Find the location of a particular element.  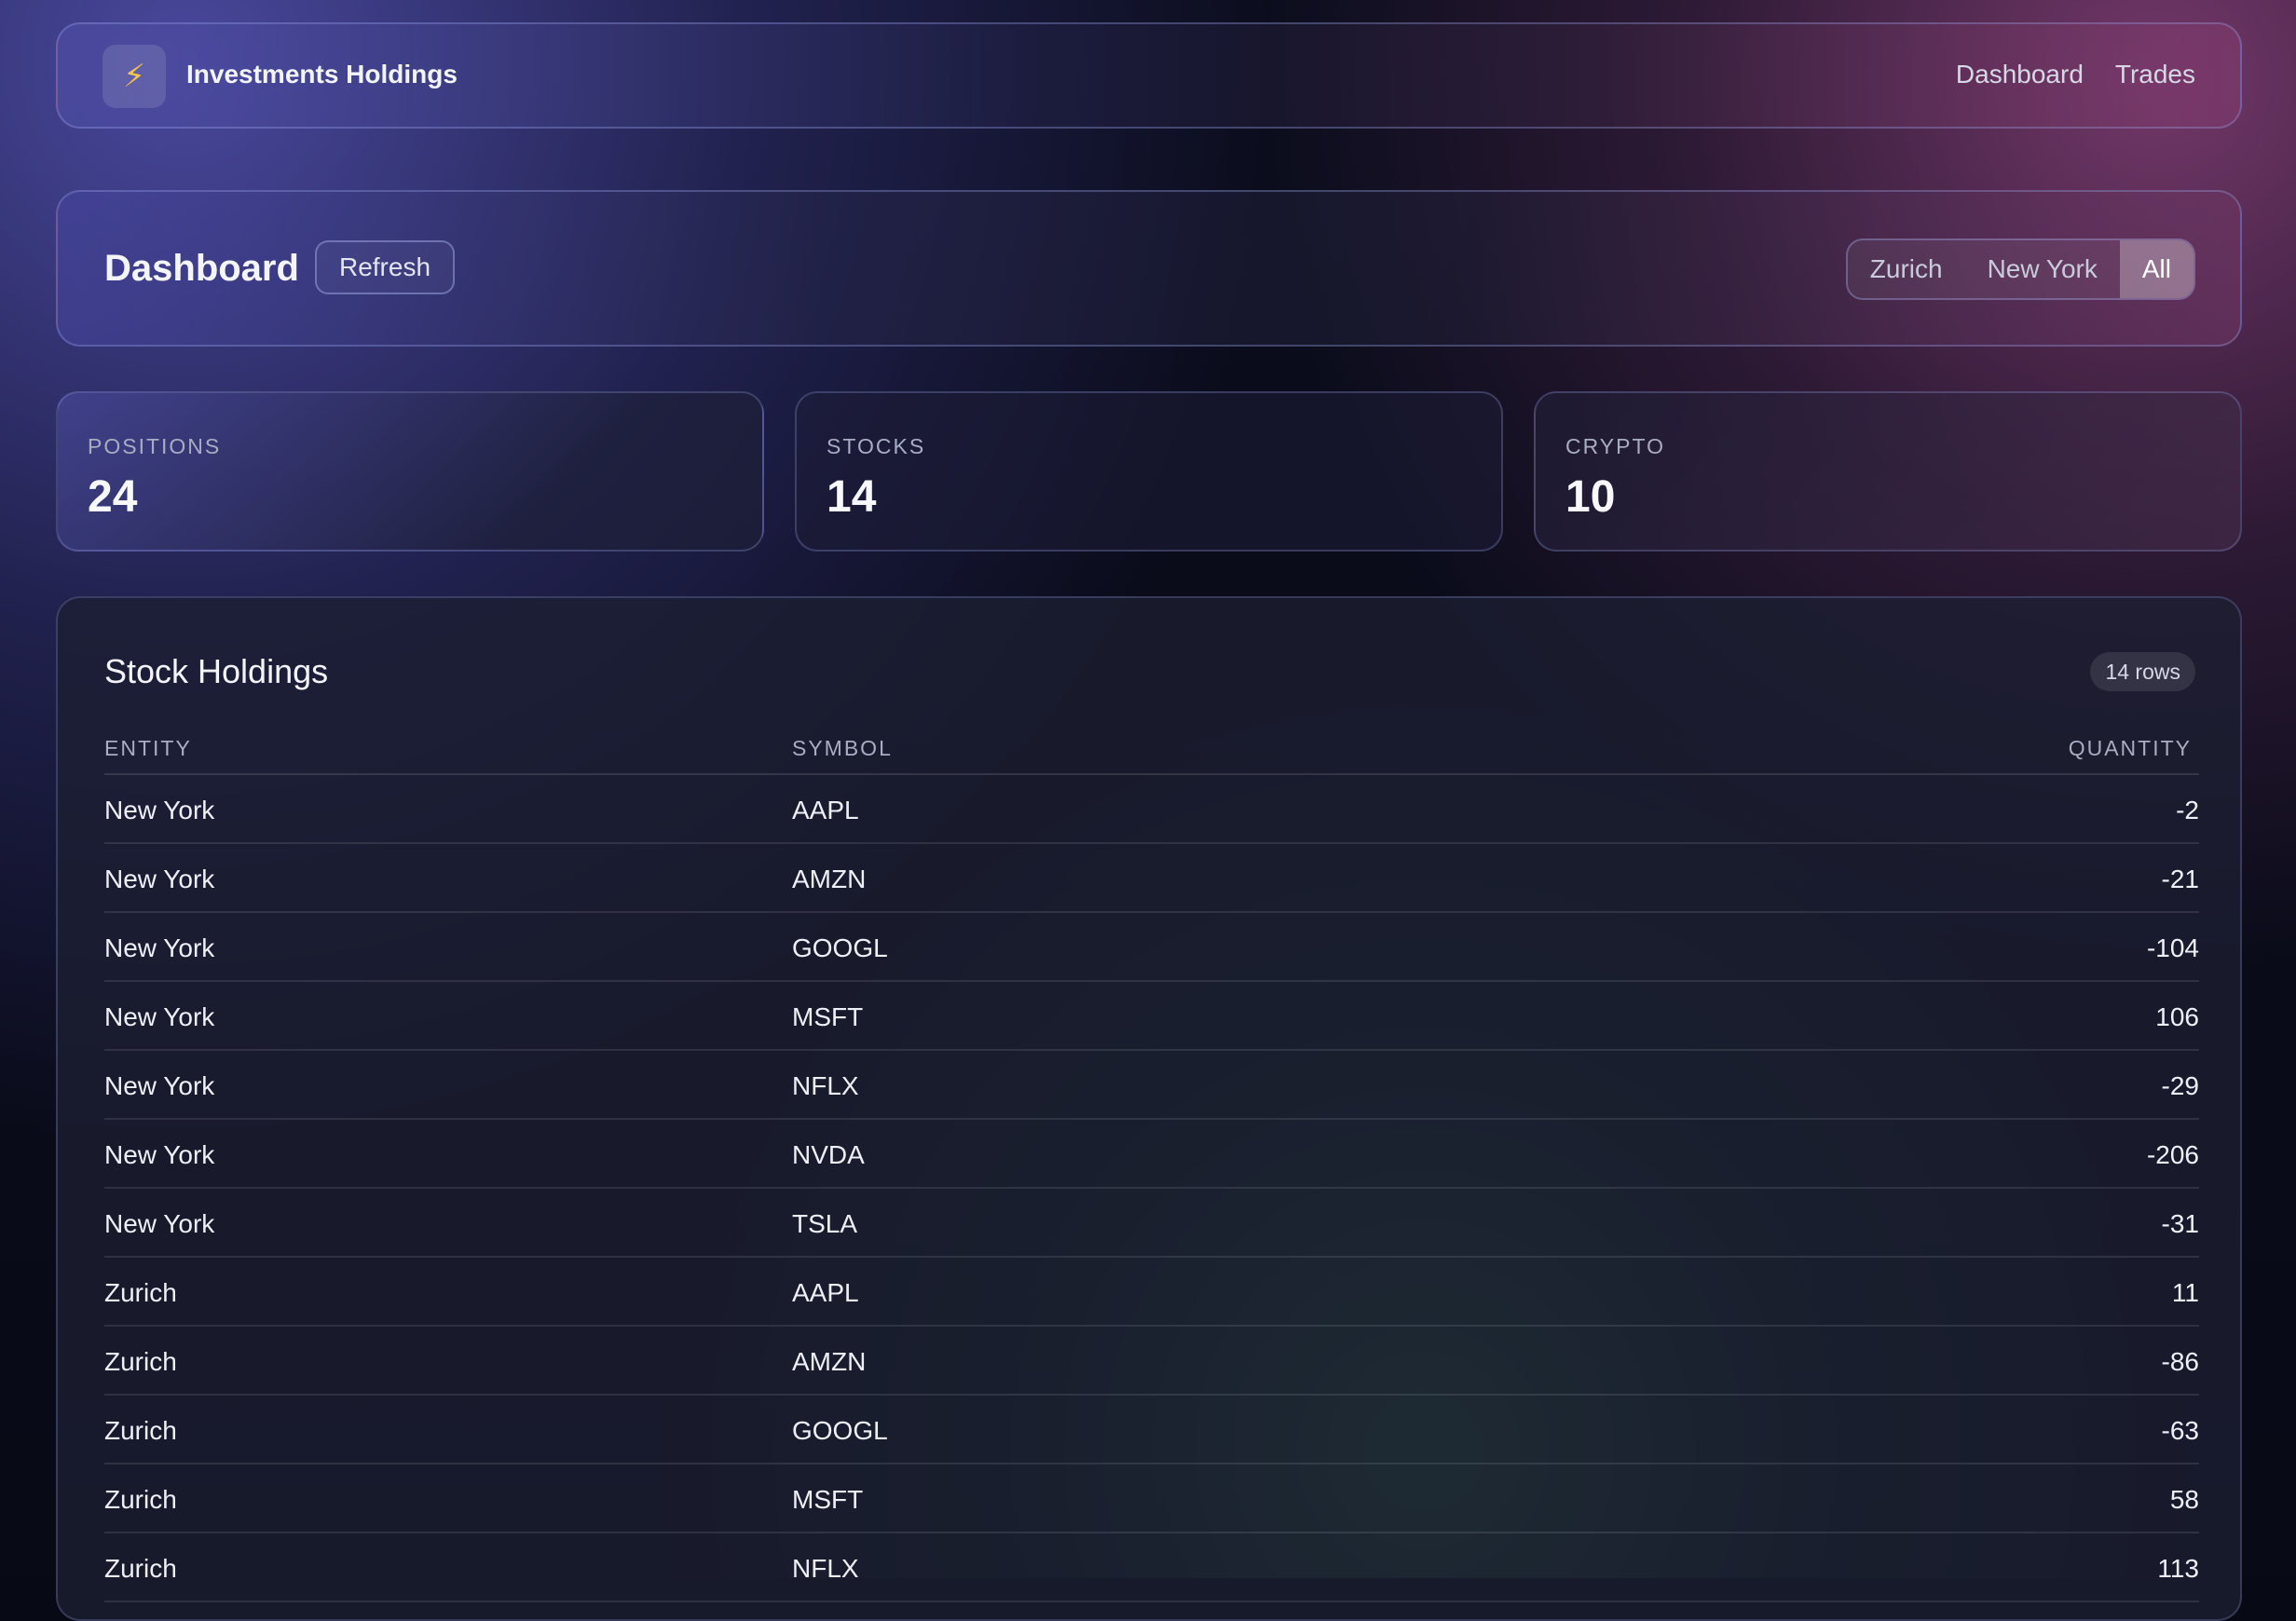

stat-value: 14 is located at coordinates (852, 497).